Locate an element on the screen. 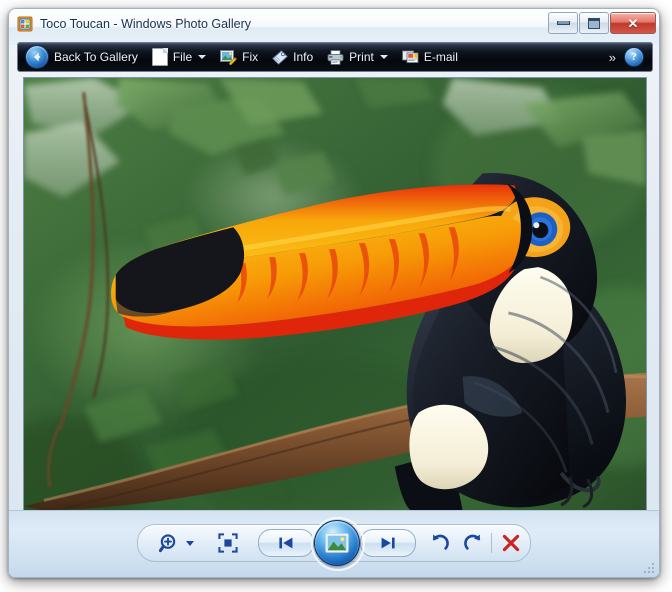 This screenshot has height=592, width=672. next-button is located at coordinates (387, 543).